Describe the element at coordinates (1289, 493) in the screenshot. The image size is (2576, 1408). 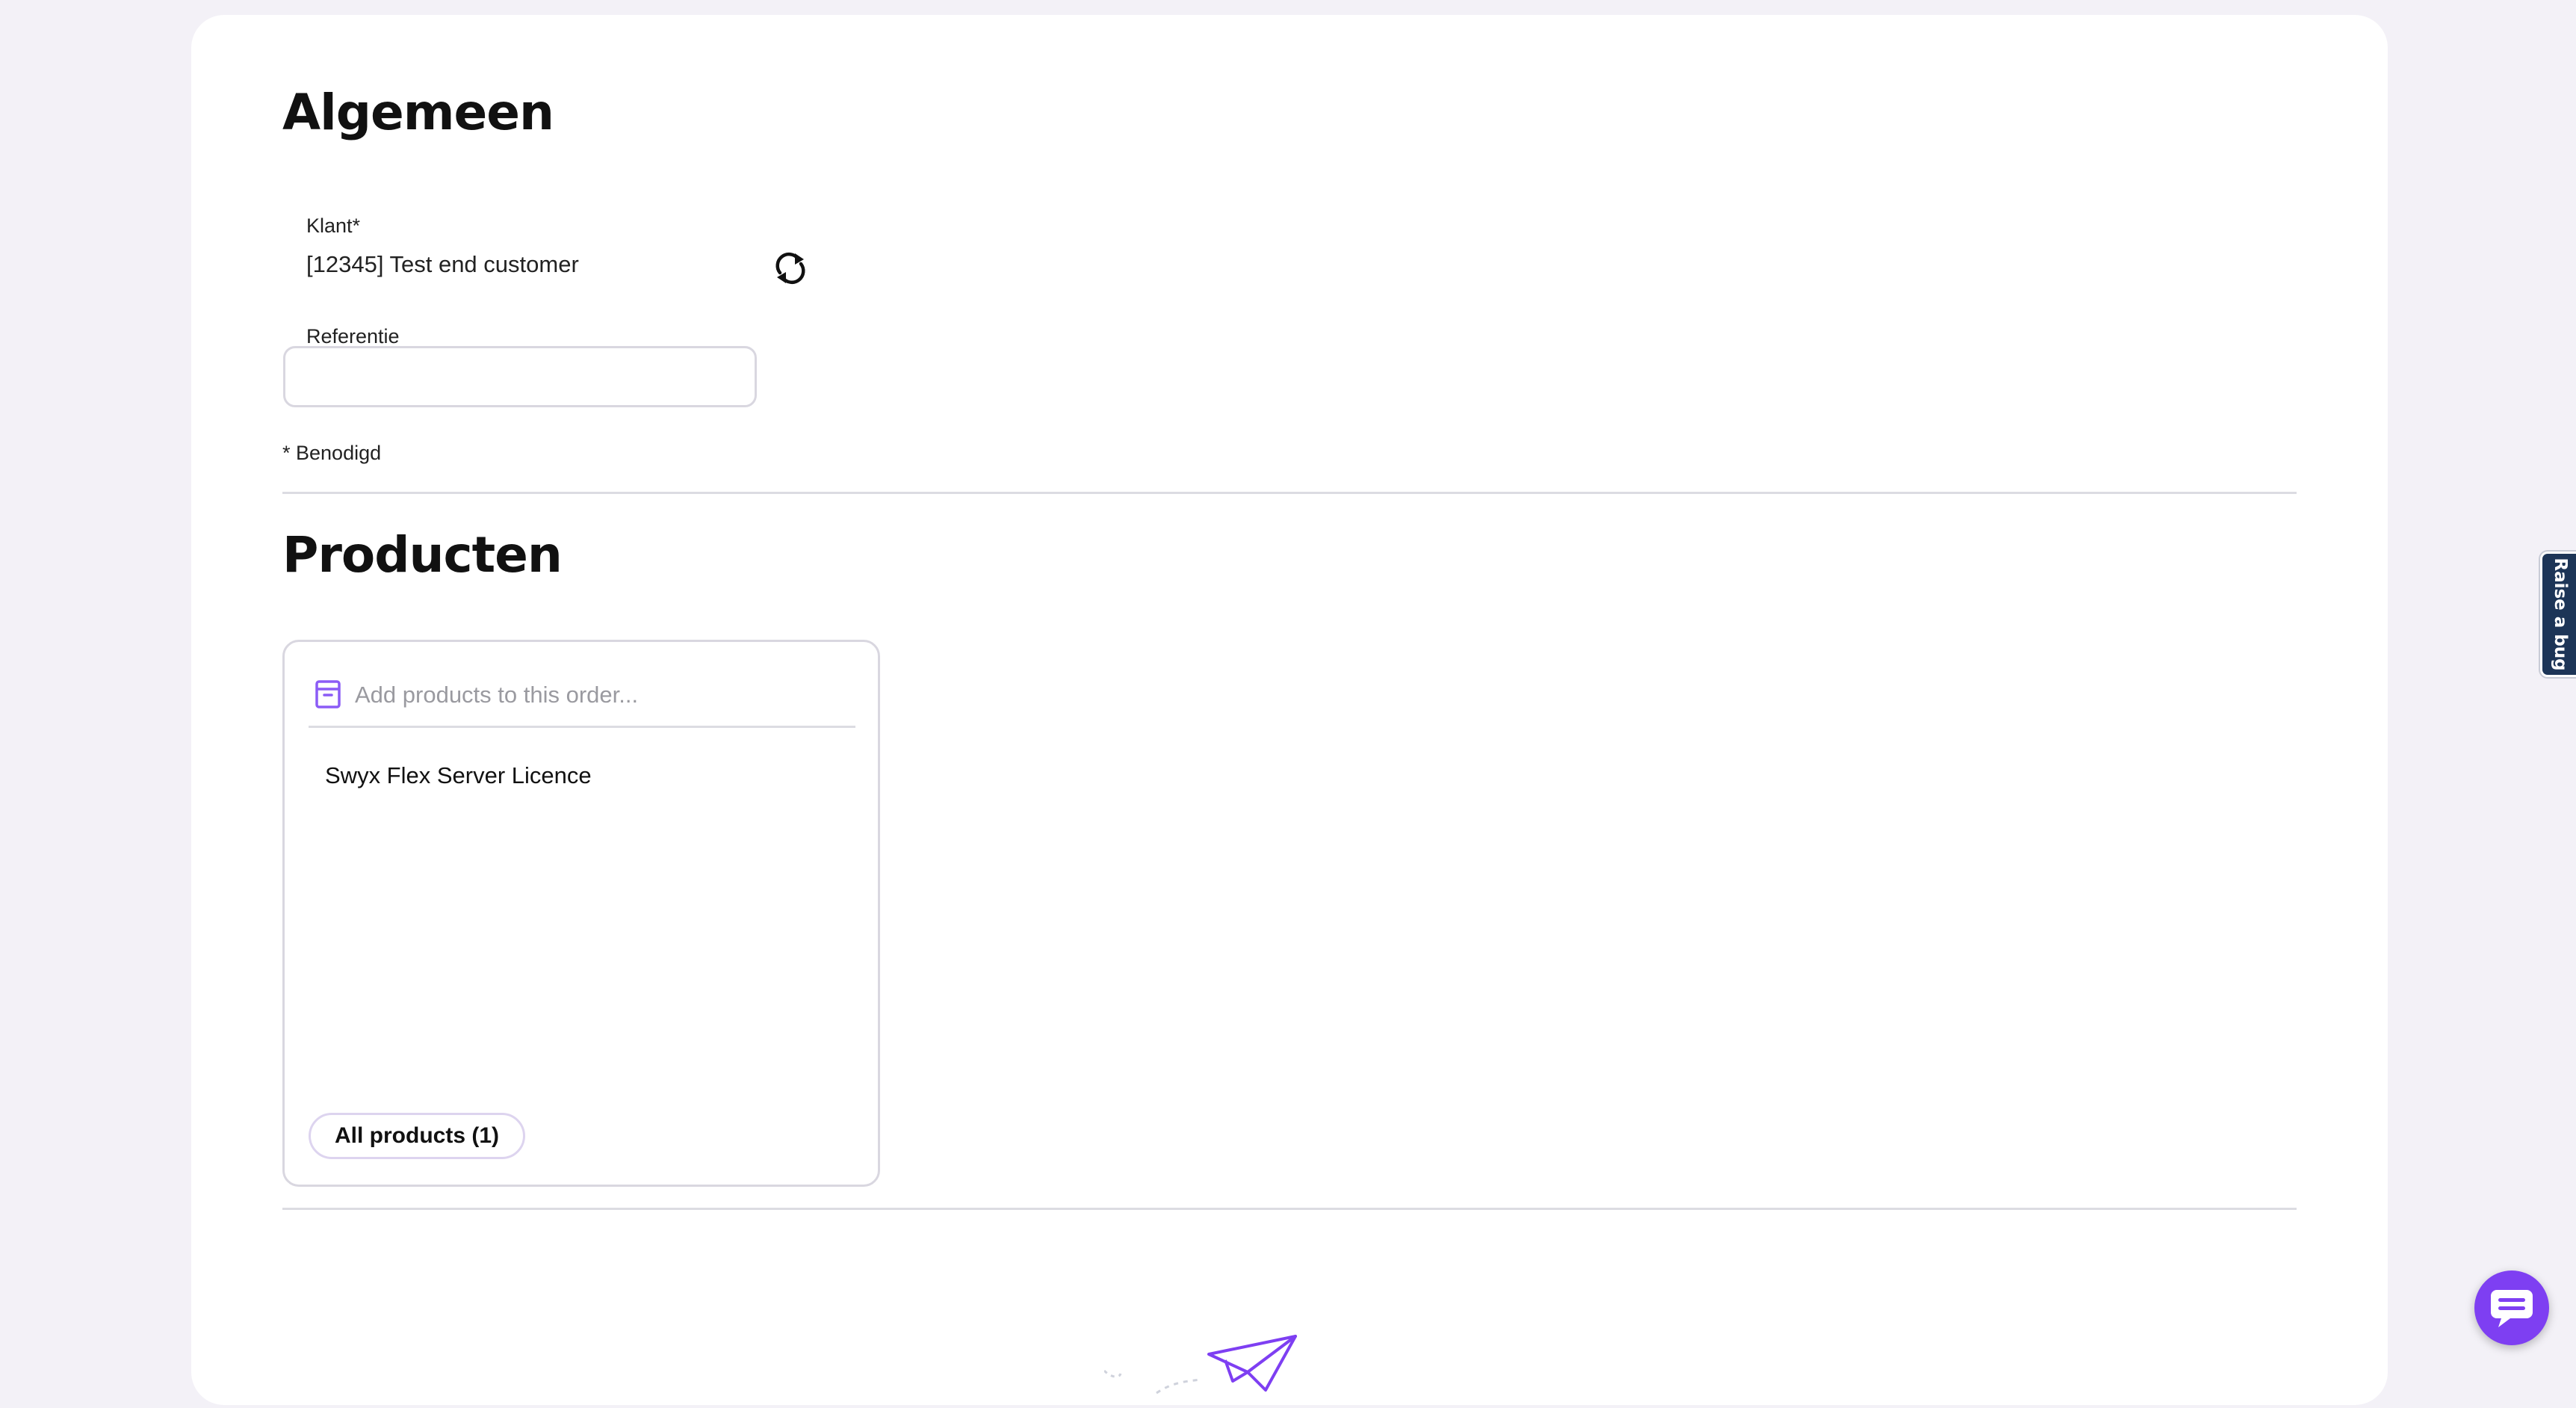
I see `section-divider` at that location.